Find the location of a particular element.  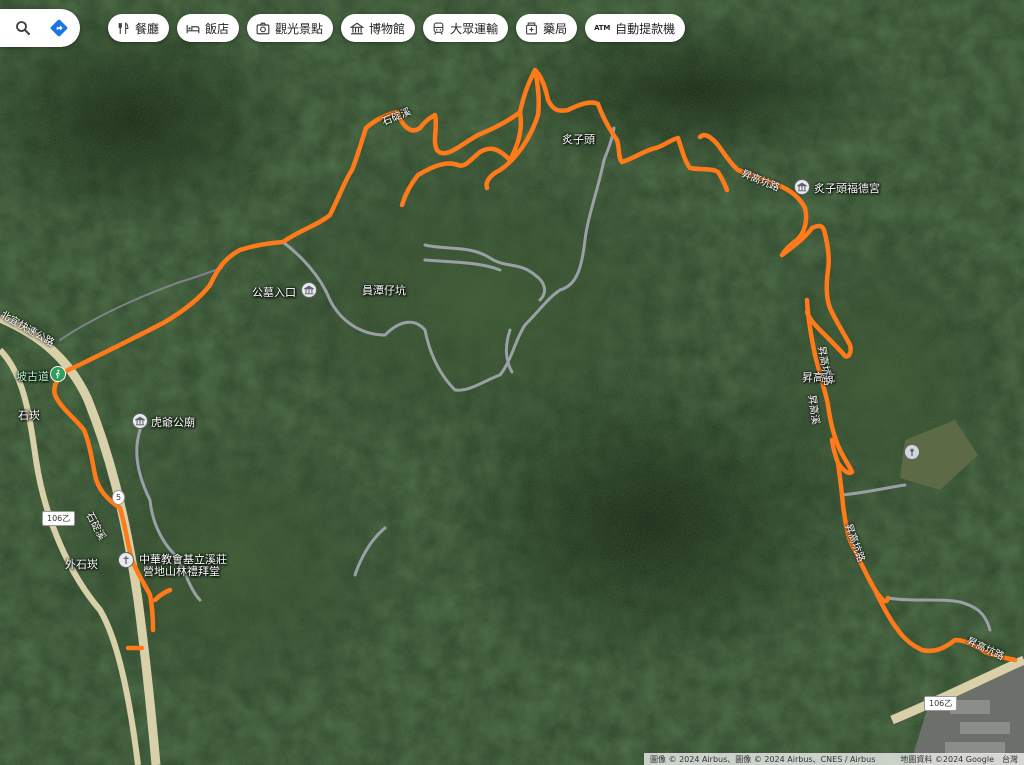

map-data-credit: 地圖資料 ©2024 Google is located at coordinates (947, 759).